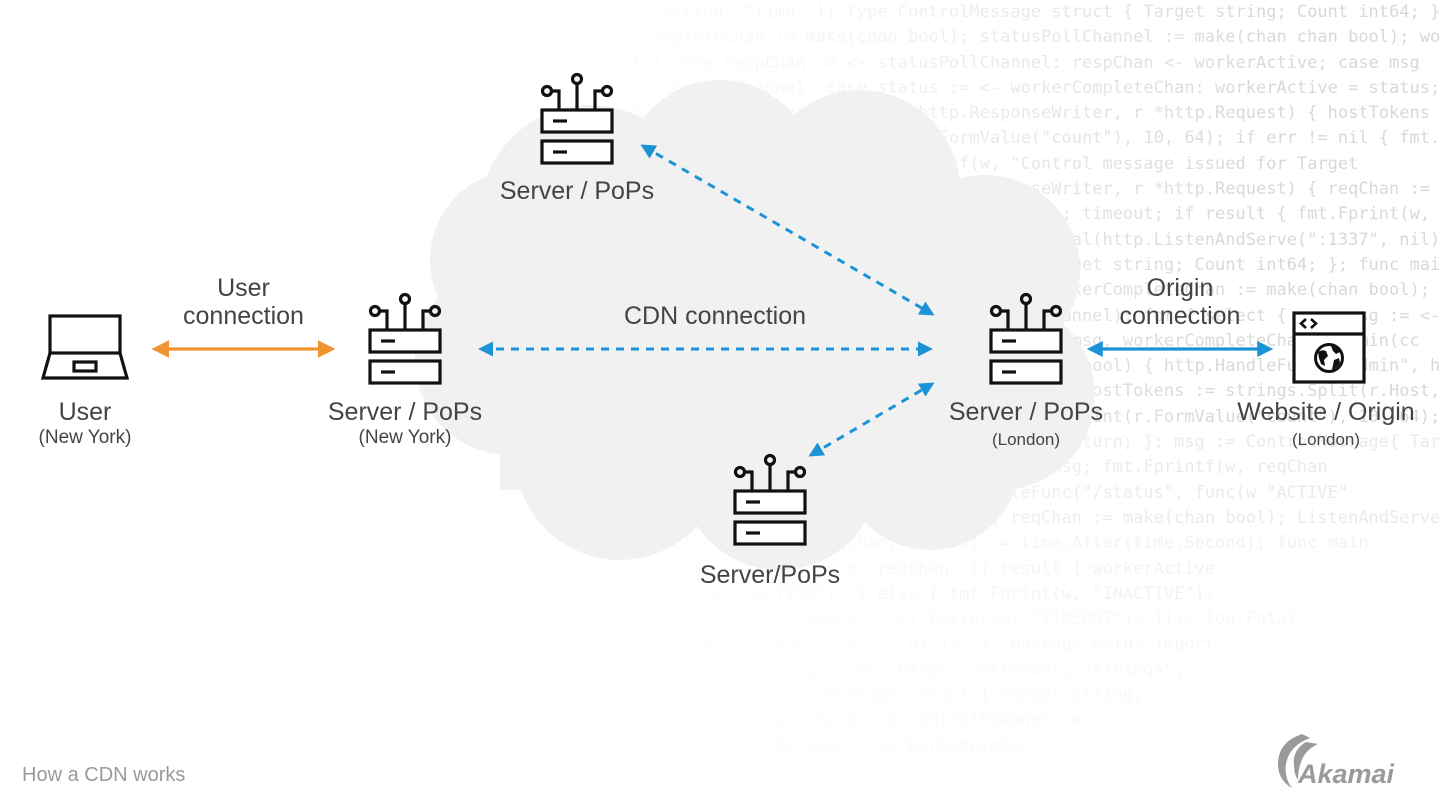  I want to click on node-server-top: Server / PoPs, so click(577, 191).